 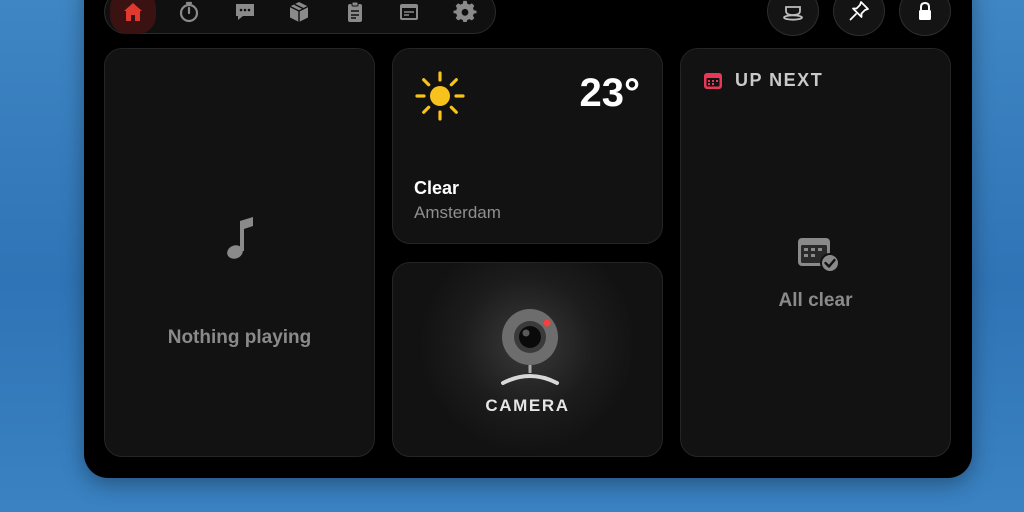 What do you see at coordinates (530, 347) in the screenshot?
I see `webcam-icon` at bounding box center [530, 347].